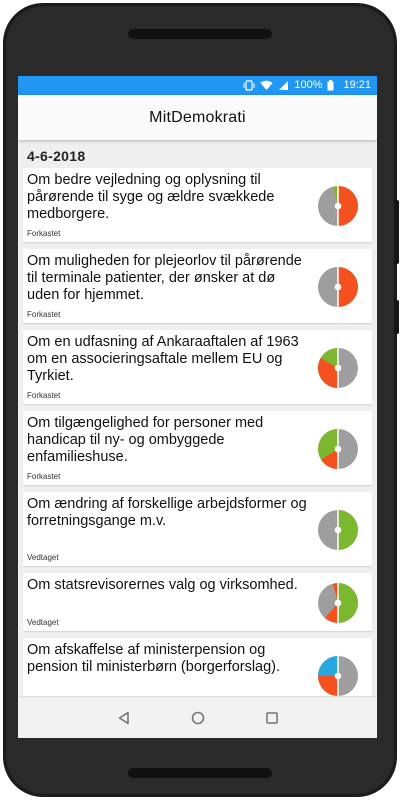 The height and width of the screenshot is (800, 400). What do you see at coordinates (266, 85) in the screenshot?
I see `wifi-icon` at bounding box center [266, 85].